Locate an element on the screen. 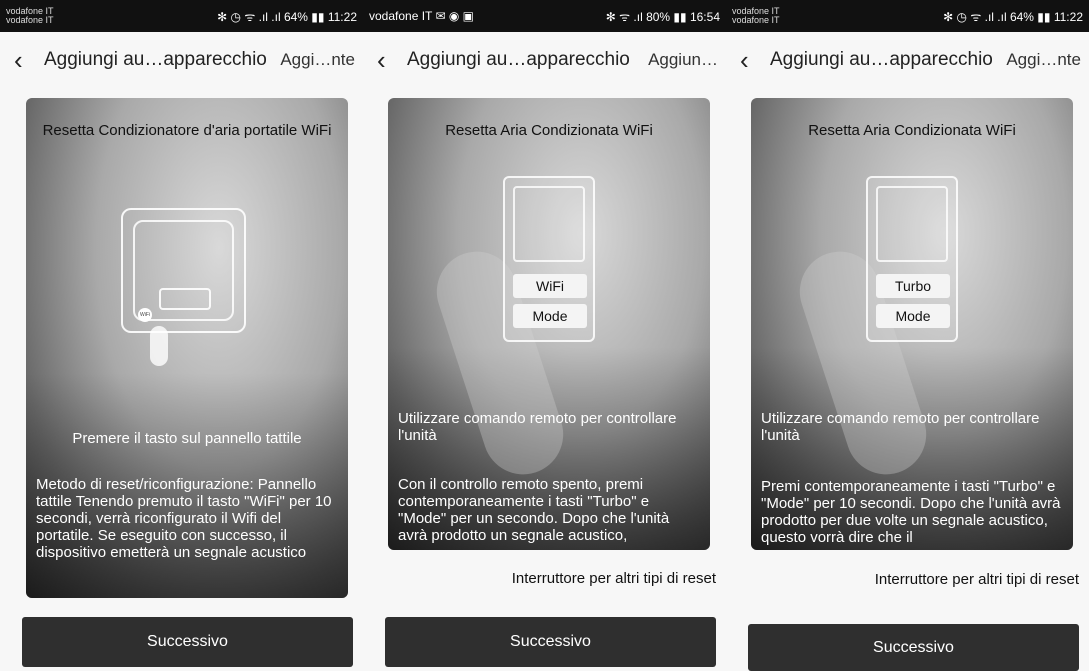 The height and width of the screenshot is (671, 1089). status-icons: ✻ ᯤ .ıl 80% ▮▮ 16:54 is located at coordinates (662, 16).